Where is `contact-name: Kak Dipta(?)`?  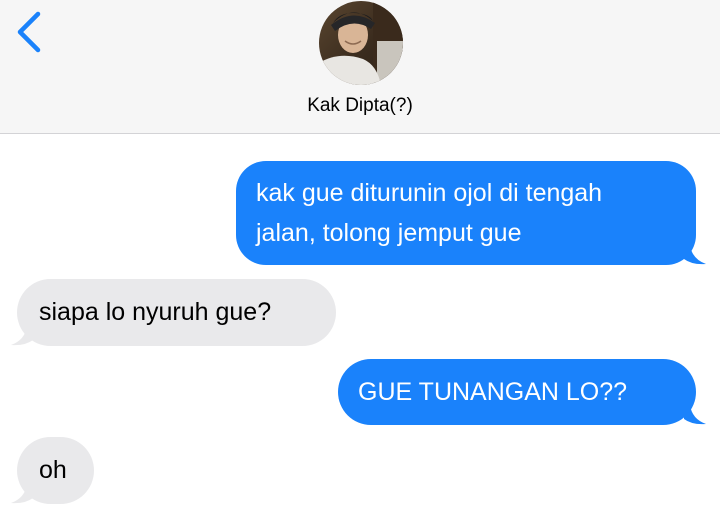 contact-name: Kak Dipta(?) is located at coordinates (360, 106).